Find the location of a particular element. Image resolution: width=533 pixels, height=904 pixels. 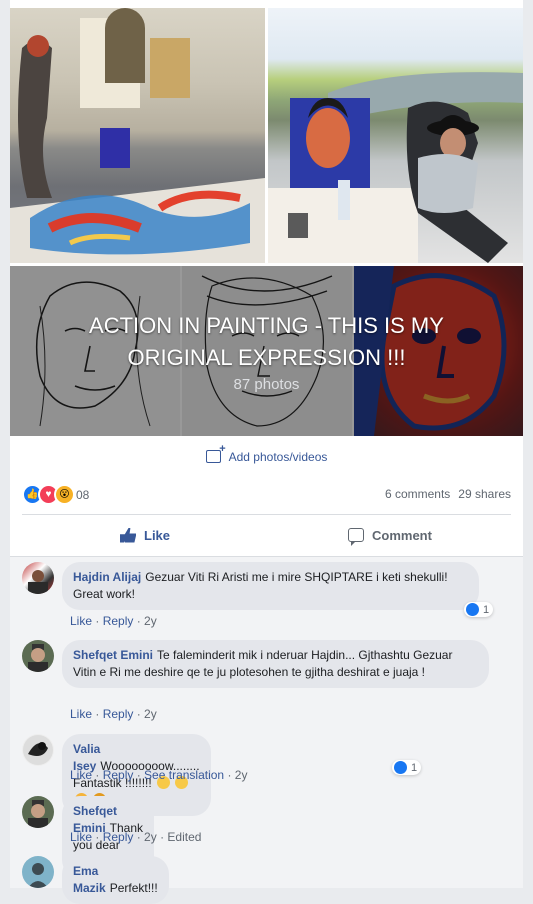

like-button: Like is located at coordinates (145, 535).